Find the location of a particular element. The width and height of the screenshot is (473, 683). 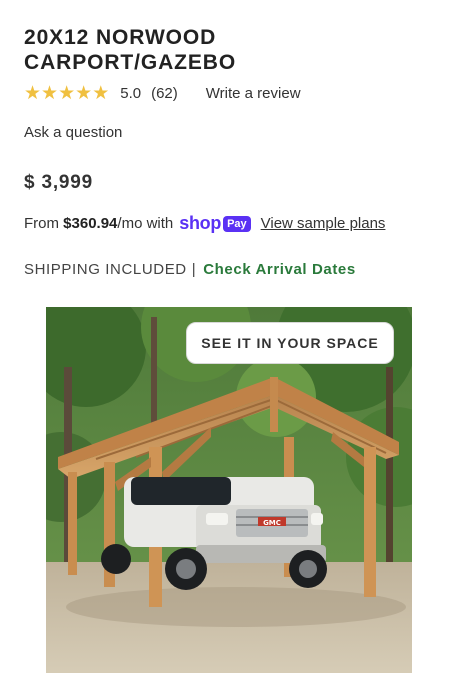

rating-row: ★ ★ ★ ★ ★ 5.0 (62) Write a review is located at coordinates (162, 93).